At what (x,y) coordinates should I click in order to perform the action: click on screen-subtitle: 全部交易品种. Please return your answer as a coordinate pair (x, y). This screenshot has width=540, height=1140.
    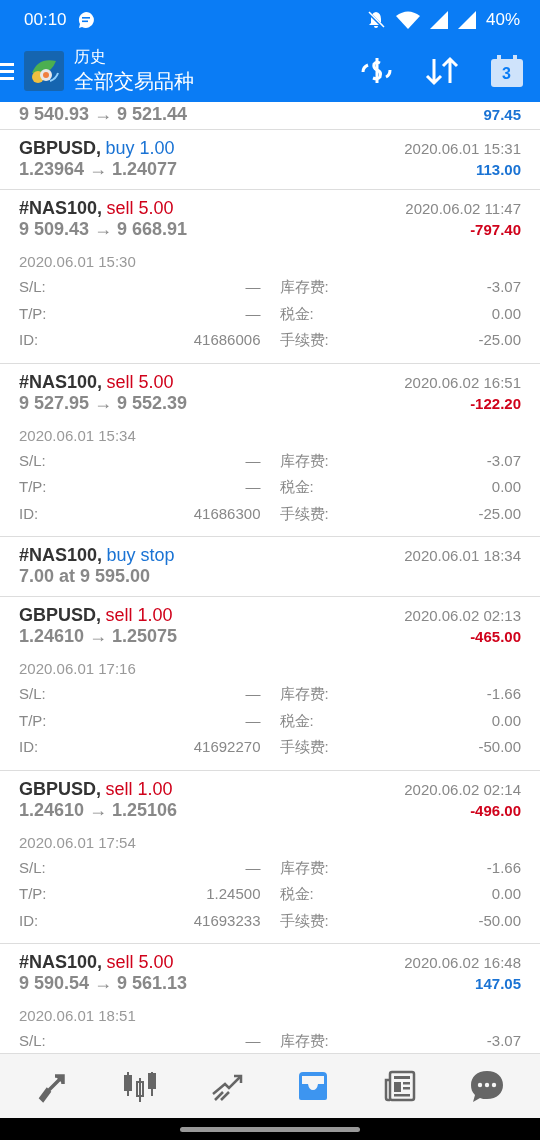
    Looking at the image, I should click on (211, 81).